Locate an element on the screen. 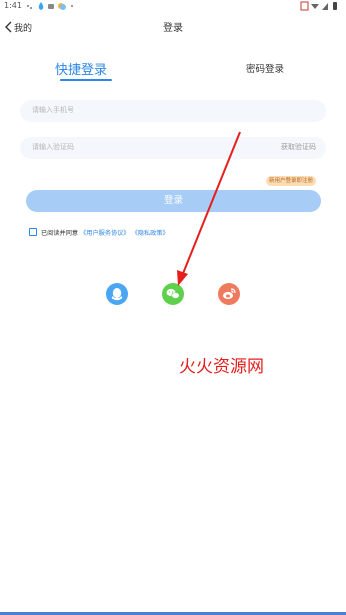  agreement-checkbox is located at coordinates (33, 232).